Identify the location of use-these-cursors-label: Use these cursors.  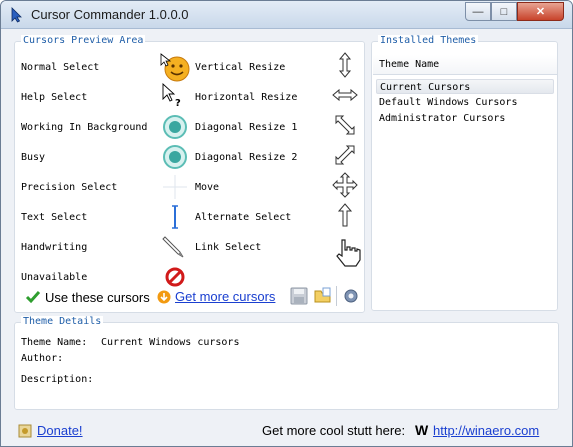
(97, 297).